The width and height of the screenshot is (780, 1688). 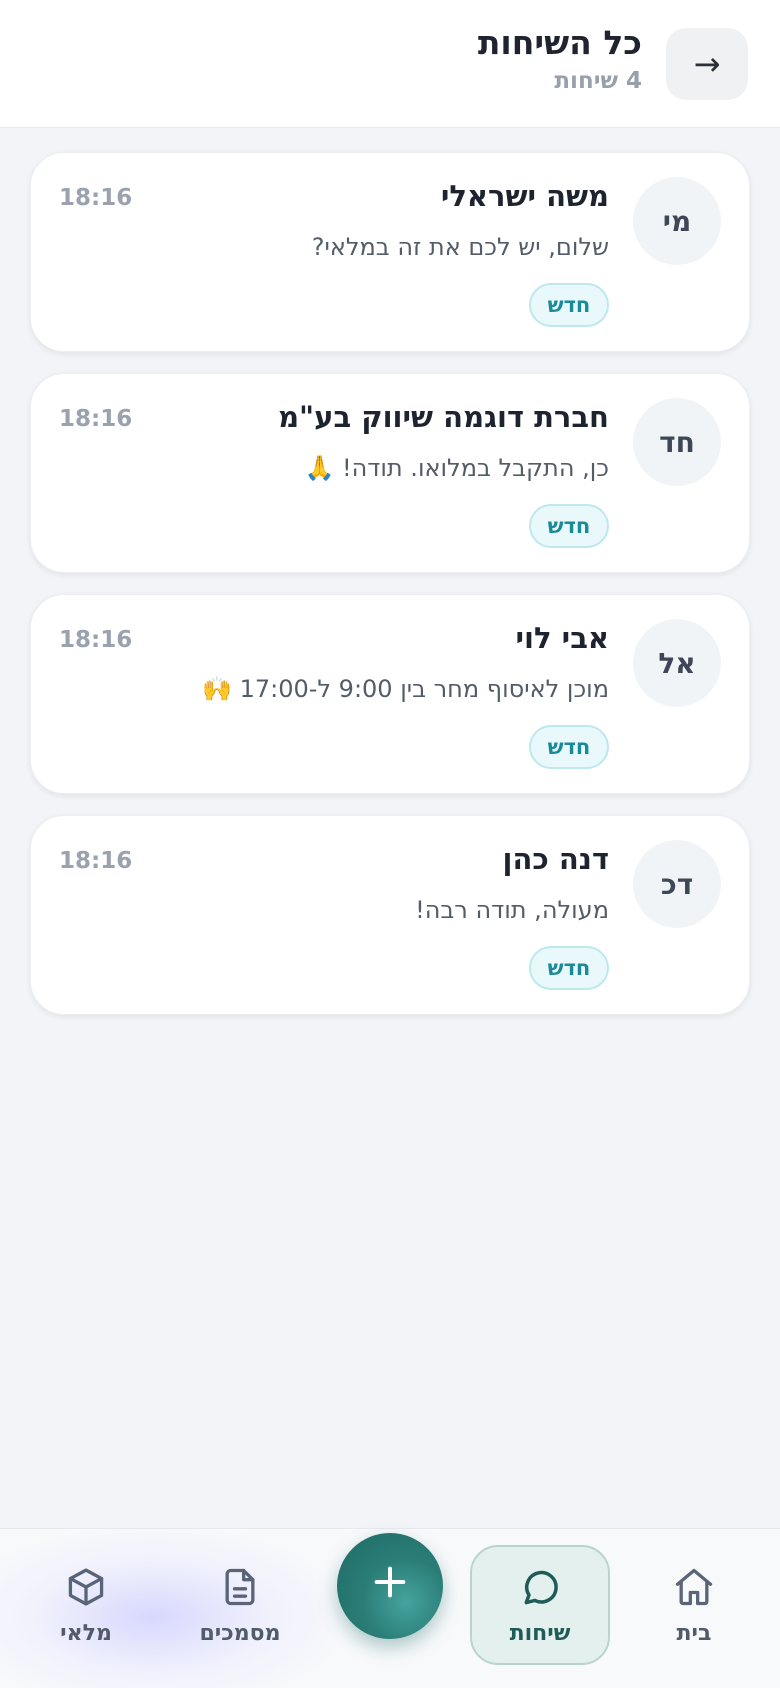 What do you see at coordinates (540, 1589) in the screenshot?
I see `chat-bubble-icon` at bounding box center [540, 1589].